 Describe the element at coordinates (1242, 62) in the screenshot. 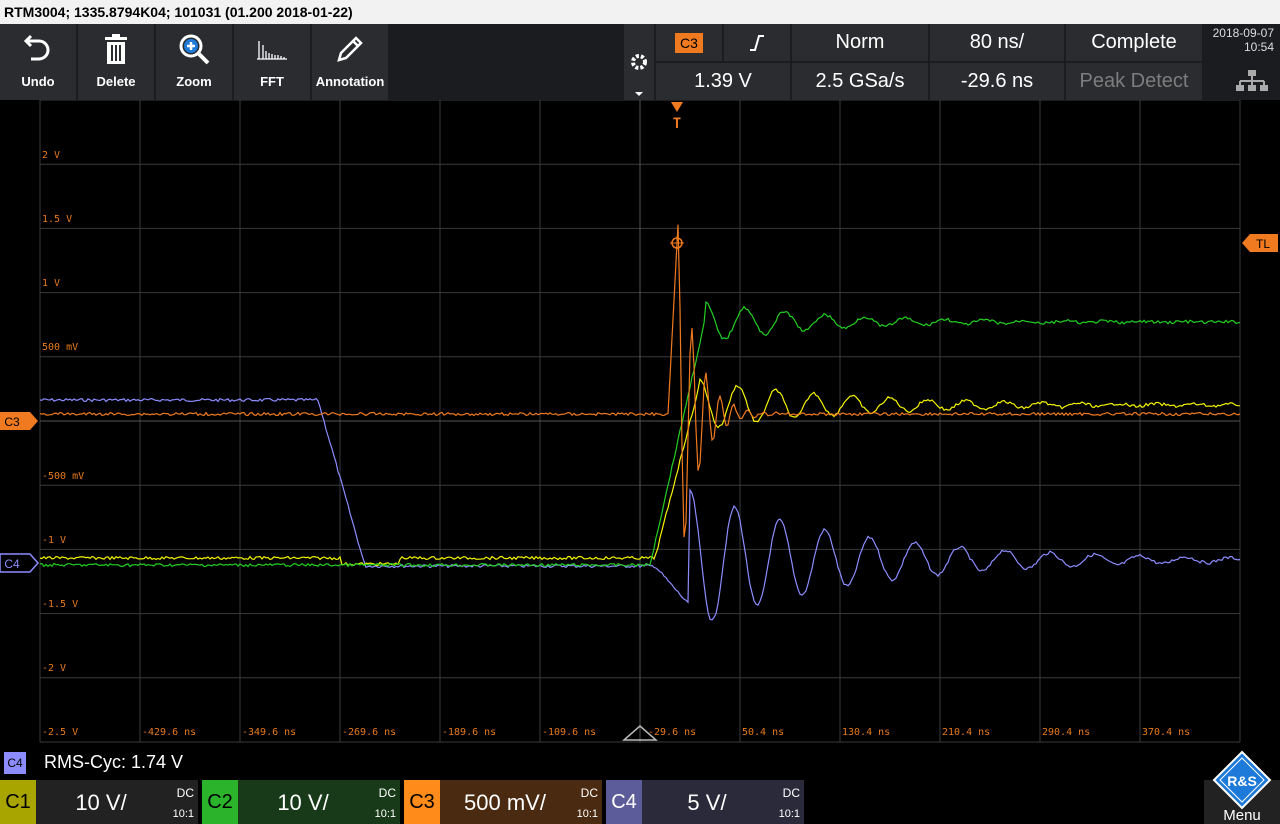

I see `date-time: 2018-09-07 10:54` at that location.